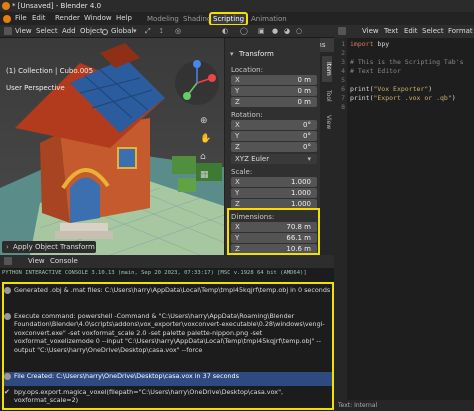 This screenshot has height=411, width=474. What do you see at coordinates (275, 31) in the screenshot?
I see `shading-solid-icon: ●` at bounding box center [275, 31].